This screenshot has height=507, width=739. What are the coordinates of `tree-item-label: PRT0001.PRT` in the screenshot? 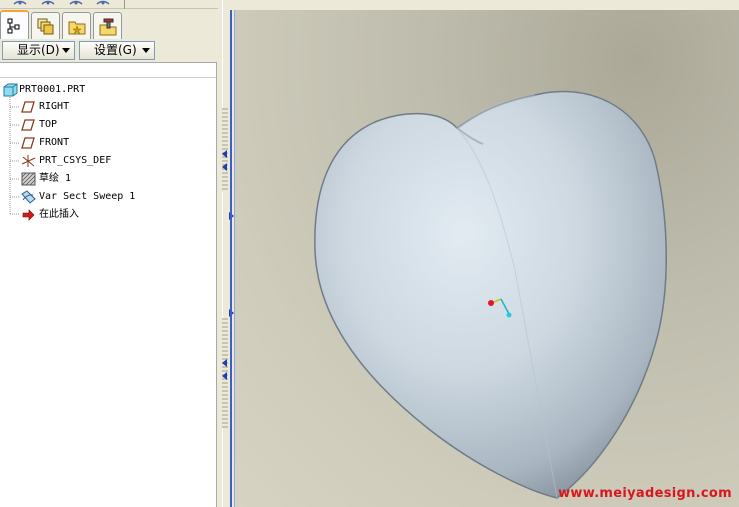 It's located at (52, 89).